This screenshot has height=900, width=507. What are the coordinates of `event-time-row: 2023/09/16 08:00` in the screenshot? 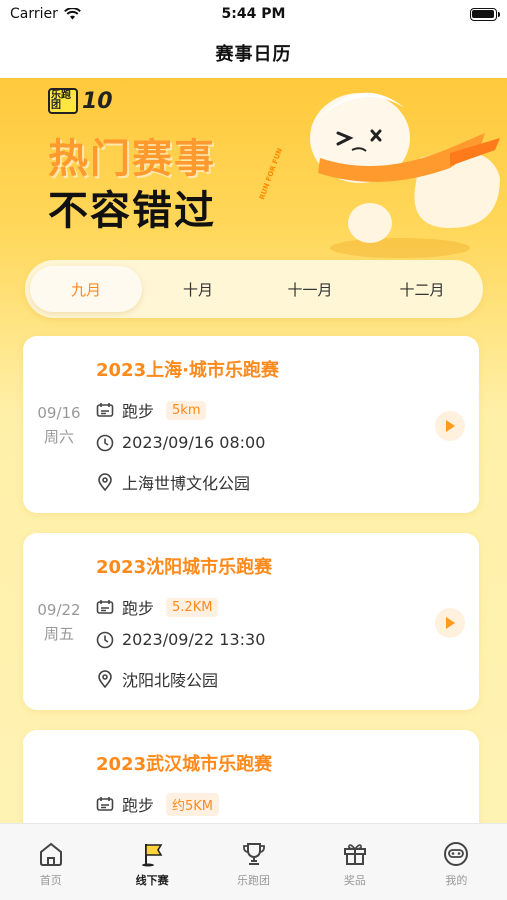 It's located at (180, 442).